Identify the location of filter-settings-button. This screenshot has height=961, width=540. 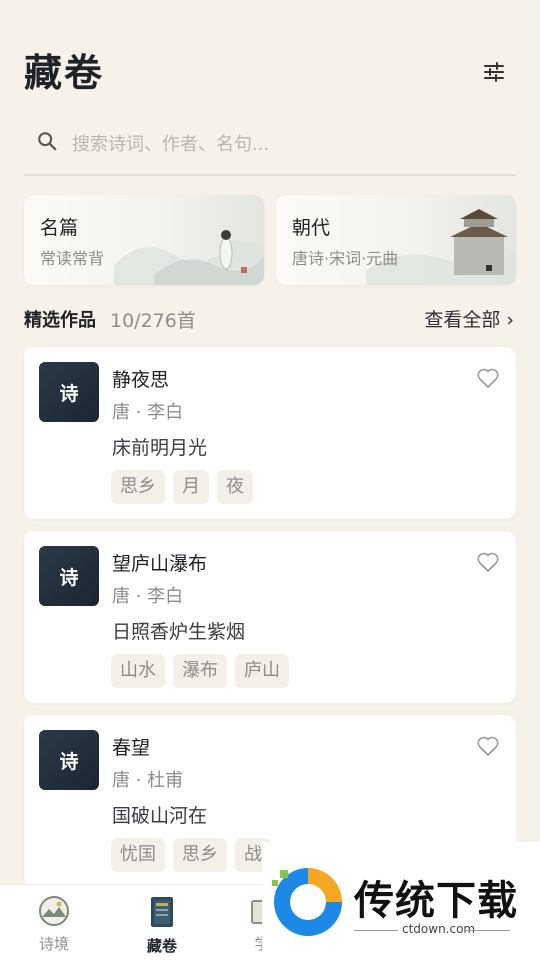
(494, 72).